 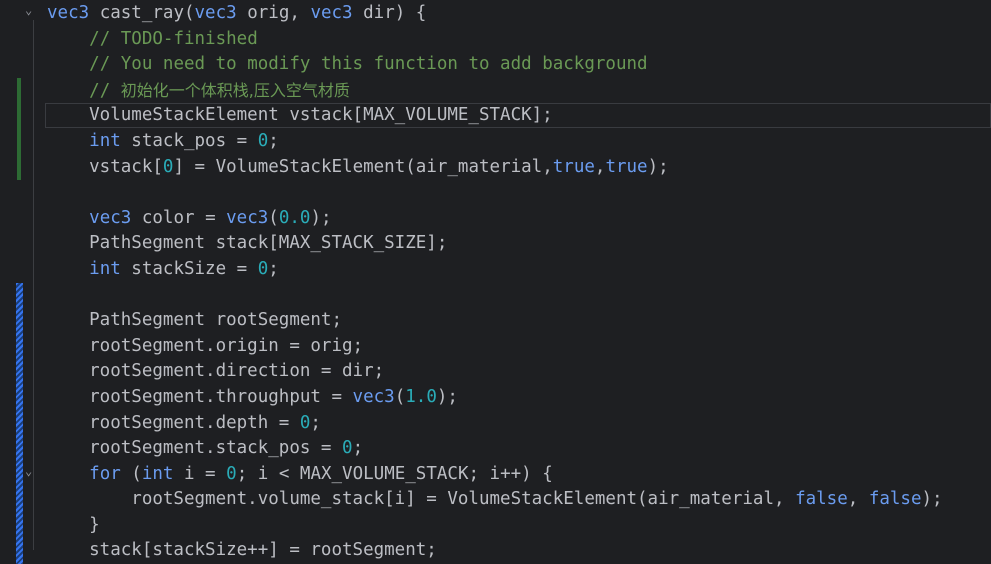 I want to click on code-token: rootSegment.depth =, so click(x=173, y=422).